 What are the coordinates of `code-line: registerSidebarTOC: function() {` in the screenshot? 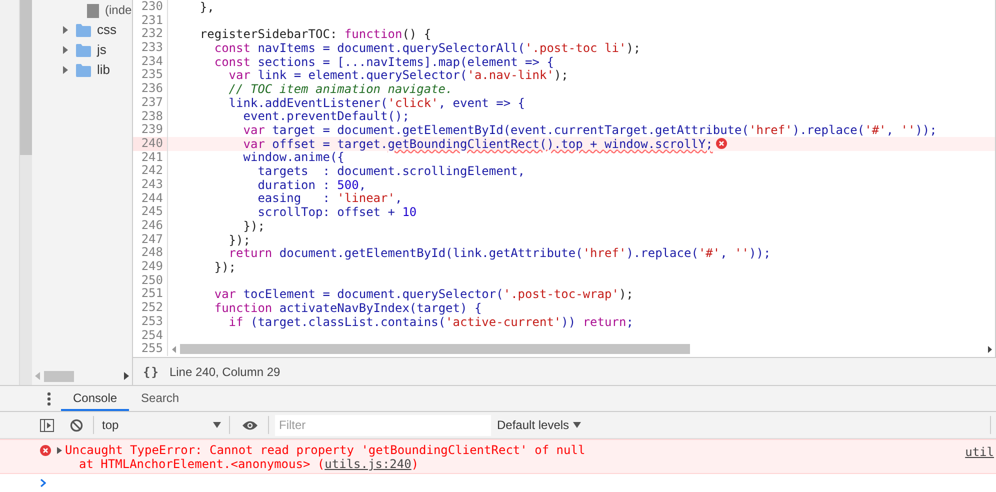 It's located at (315, 34).